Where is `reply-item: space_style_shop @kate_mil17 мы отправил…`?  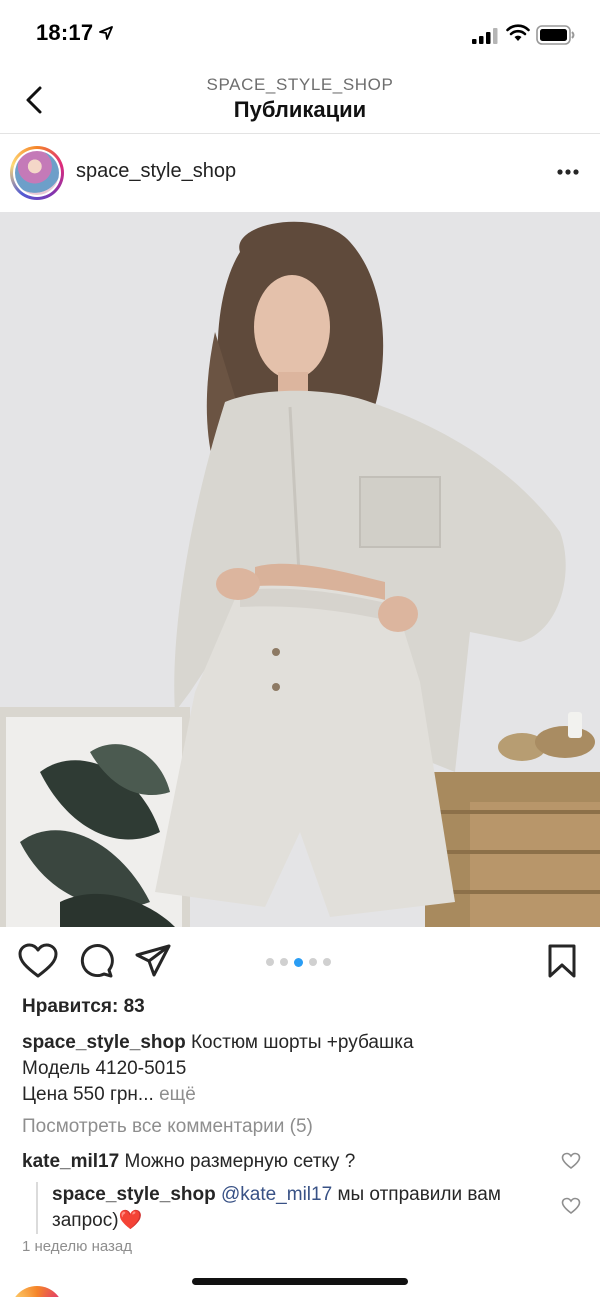
reply-item: space_style_shop @kate_mil17 мы отправил… is located at coordinates (291, 1208).